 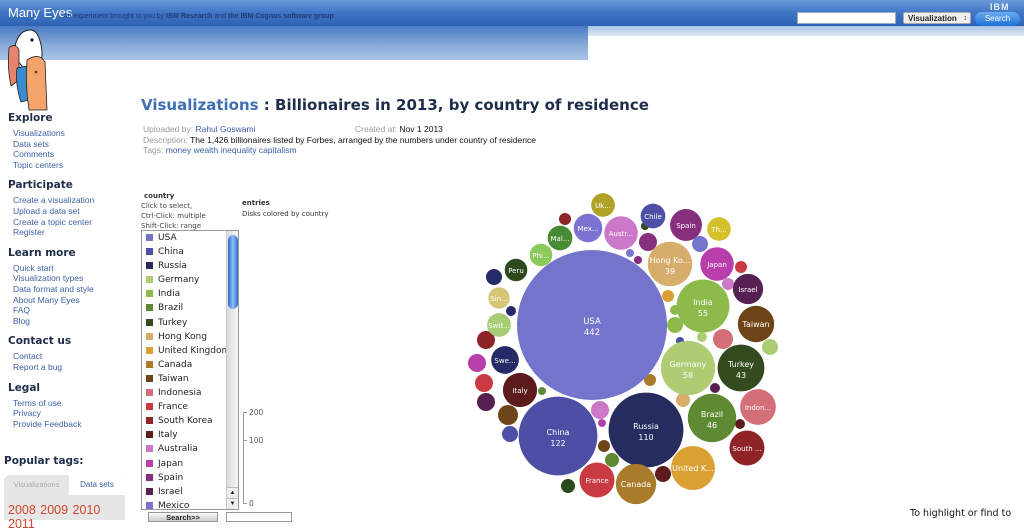 What do you see at coordinates (190, 464) in the screenshot?
I see `country-list-item: Japan` at bounding box center [190, 464].